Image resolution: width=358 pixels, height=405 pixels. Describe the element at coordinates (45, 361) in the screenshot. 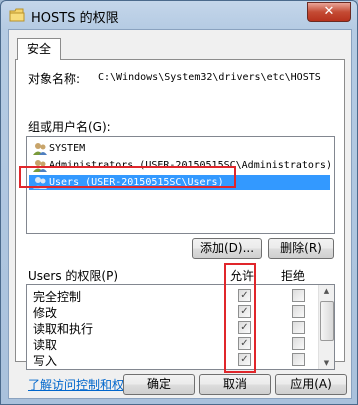

I see `permission-name: 写入` at that location.